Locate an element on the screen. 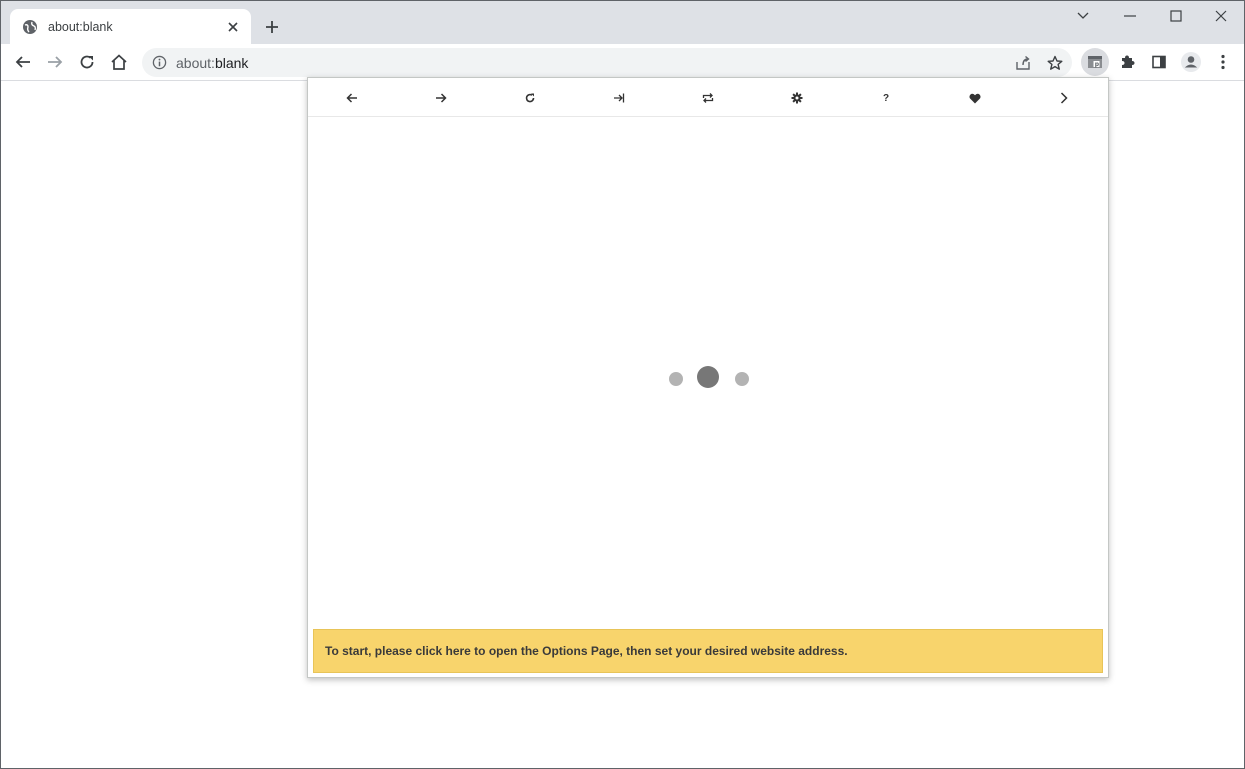 This screenshot has width=1245, height=769. extension-icon: p is located at coordinates (1095, 62).